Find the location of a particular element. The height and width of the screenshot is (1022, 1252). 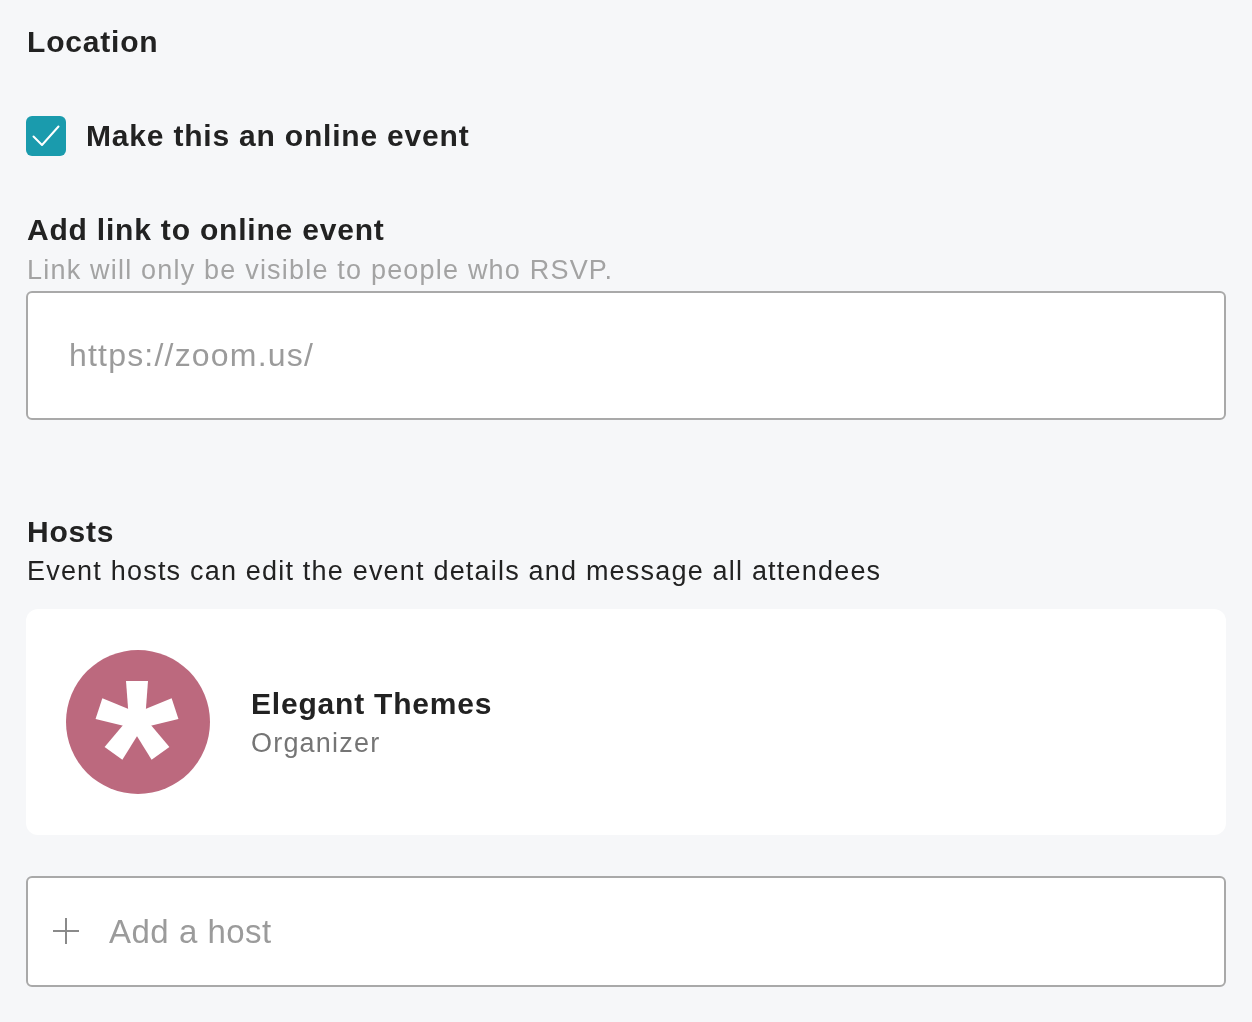

checkmark-icon is located at coordinates (46, 136).